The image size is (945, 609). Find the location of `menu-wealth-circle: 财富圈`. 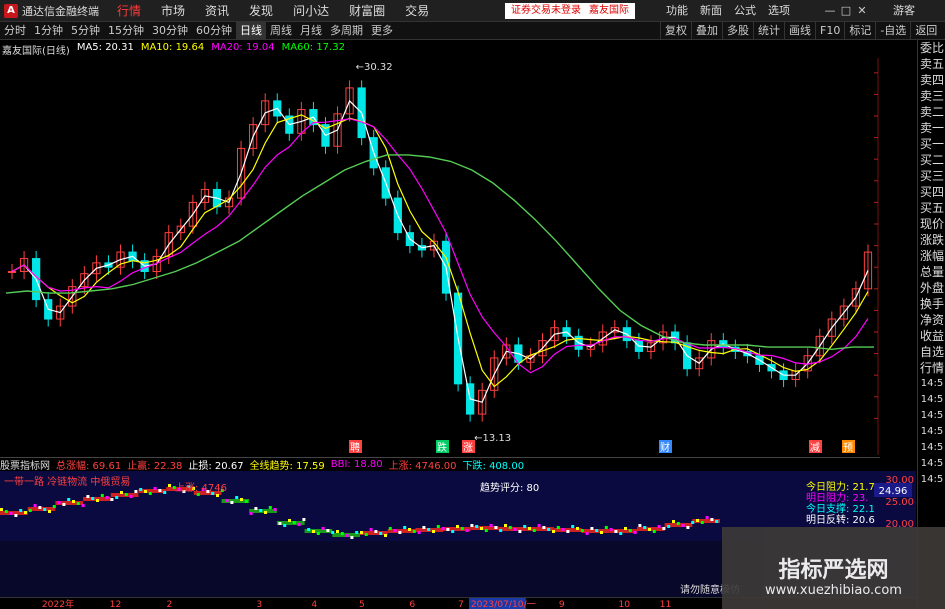

menu-wealth-circle: 财富圈 is located at coordinates (367, 11).